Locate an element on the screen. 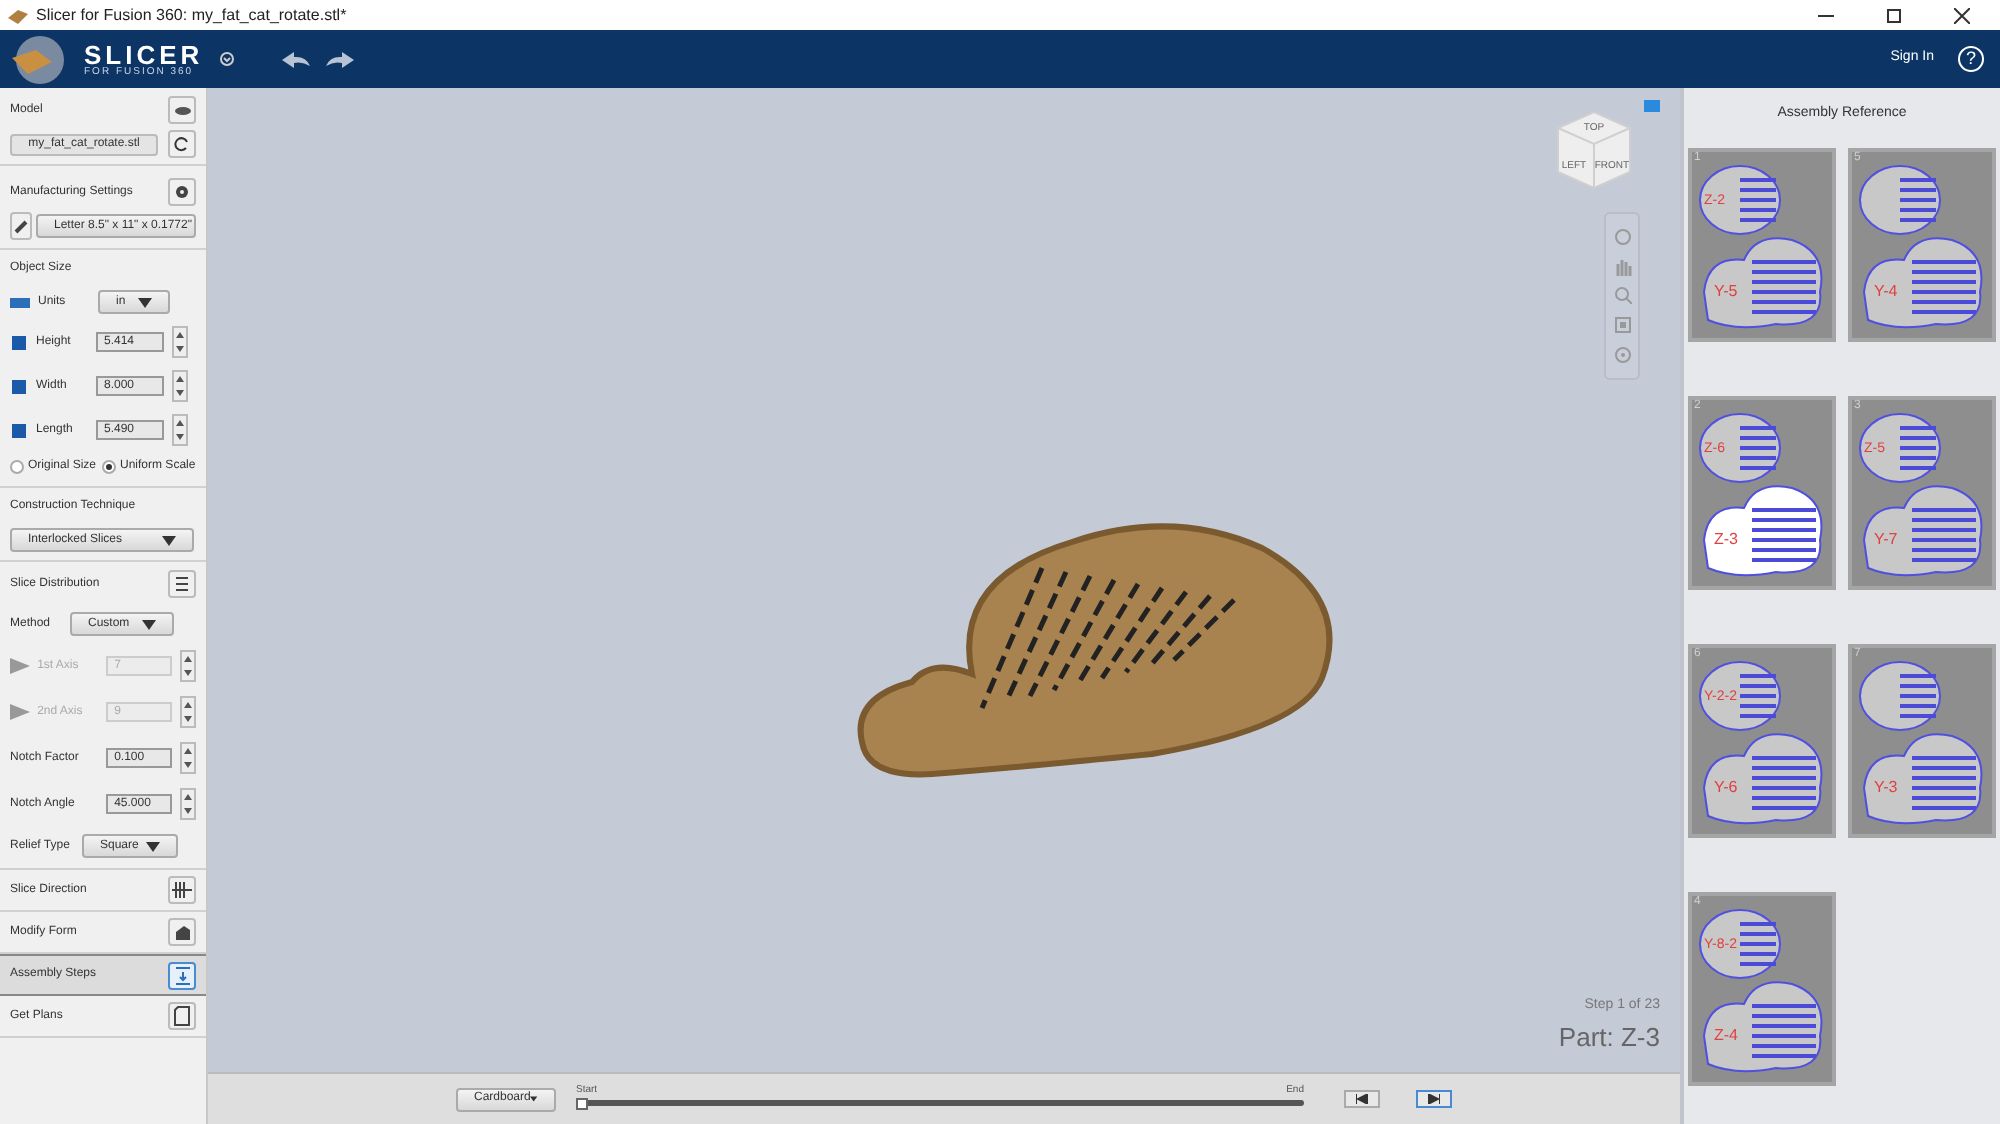 This screenshot has width=2000, height=1124. undo-icon is located at coordinates (295, 59).